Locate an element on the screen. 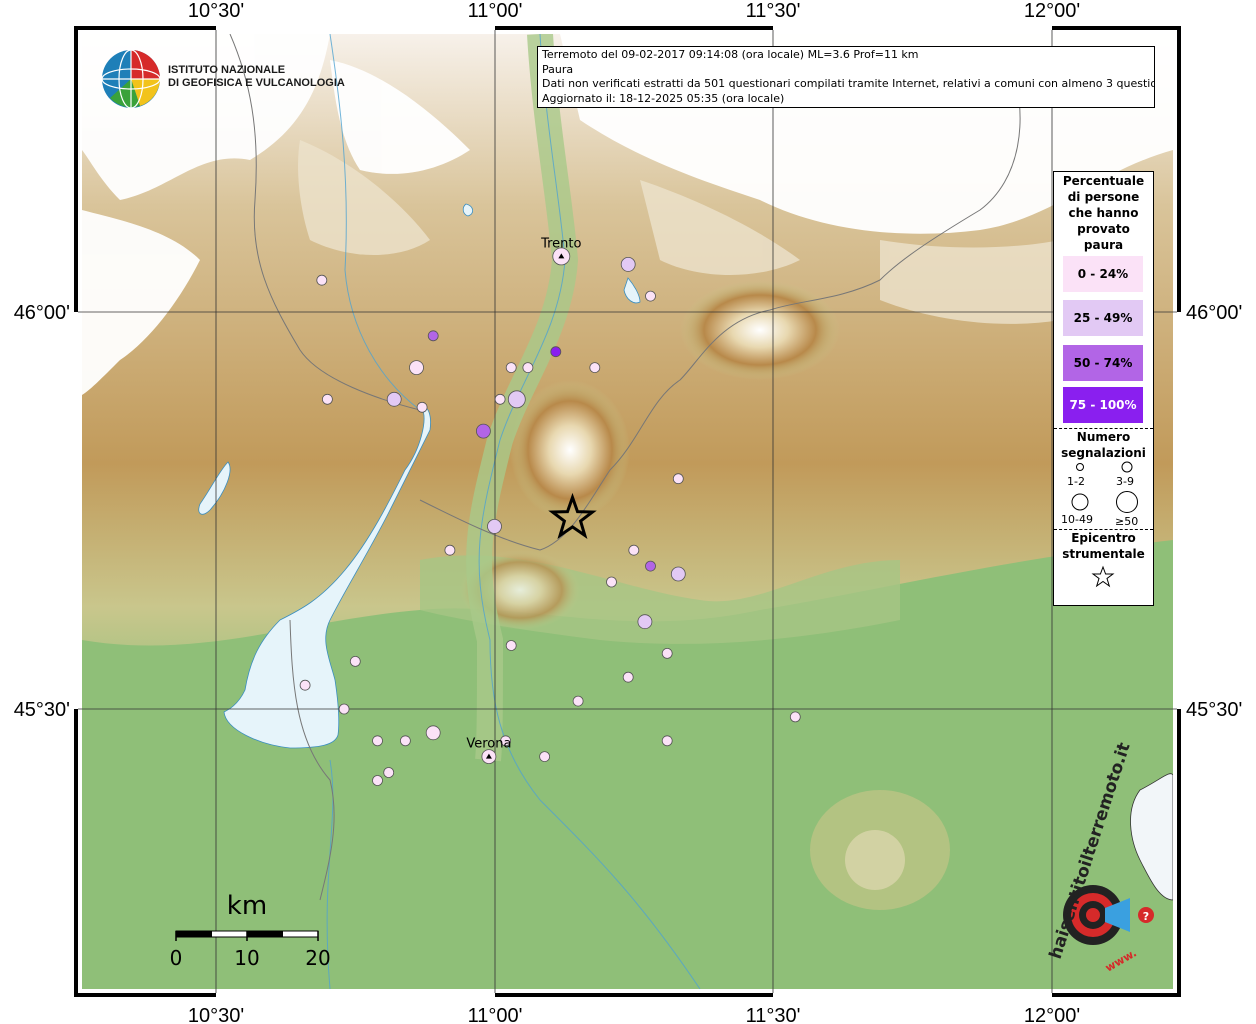  lon-label-top: 11°30' is located at coordinates (773, 11).